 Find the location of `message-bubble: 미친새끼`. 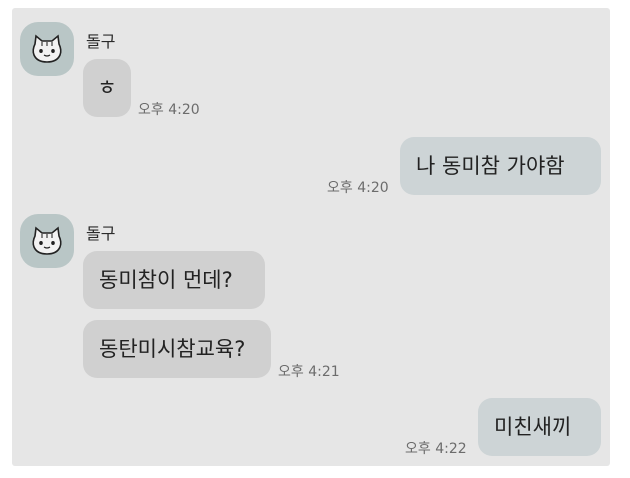

message-bubble: 미친새끼 is located at coordinates (539, 427).